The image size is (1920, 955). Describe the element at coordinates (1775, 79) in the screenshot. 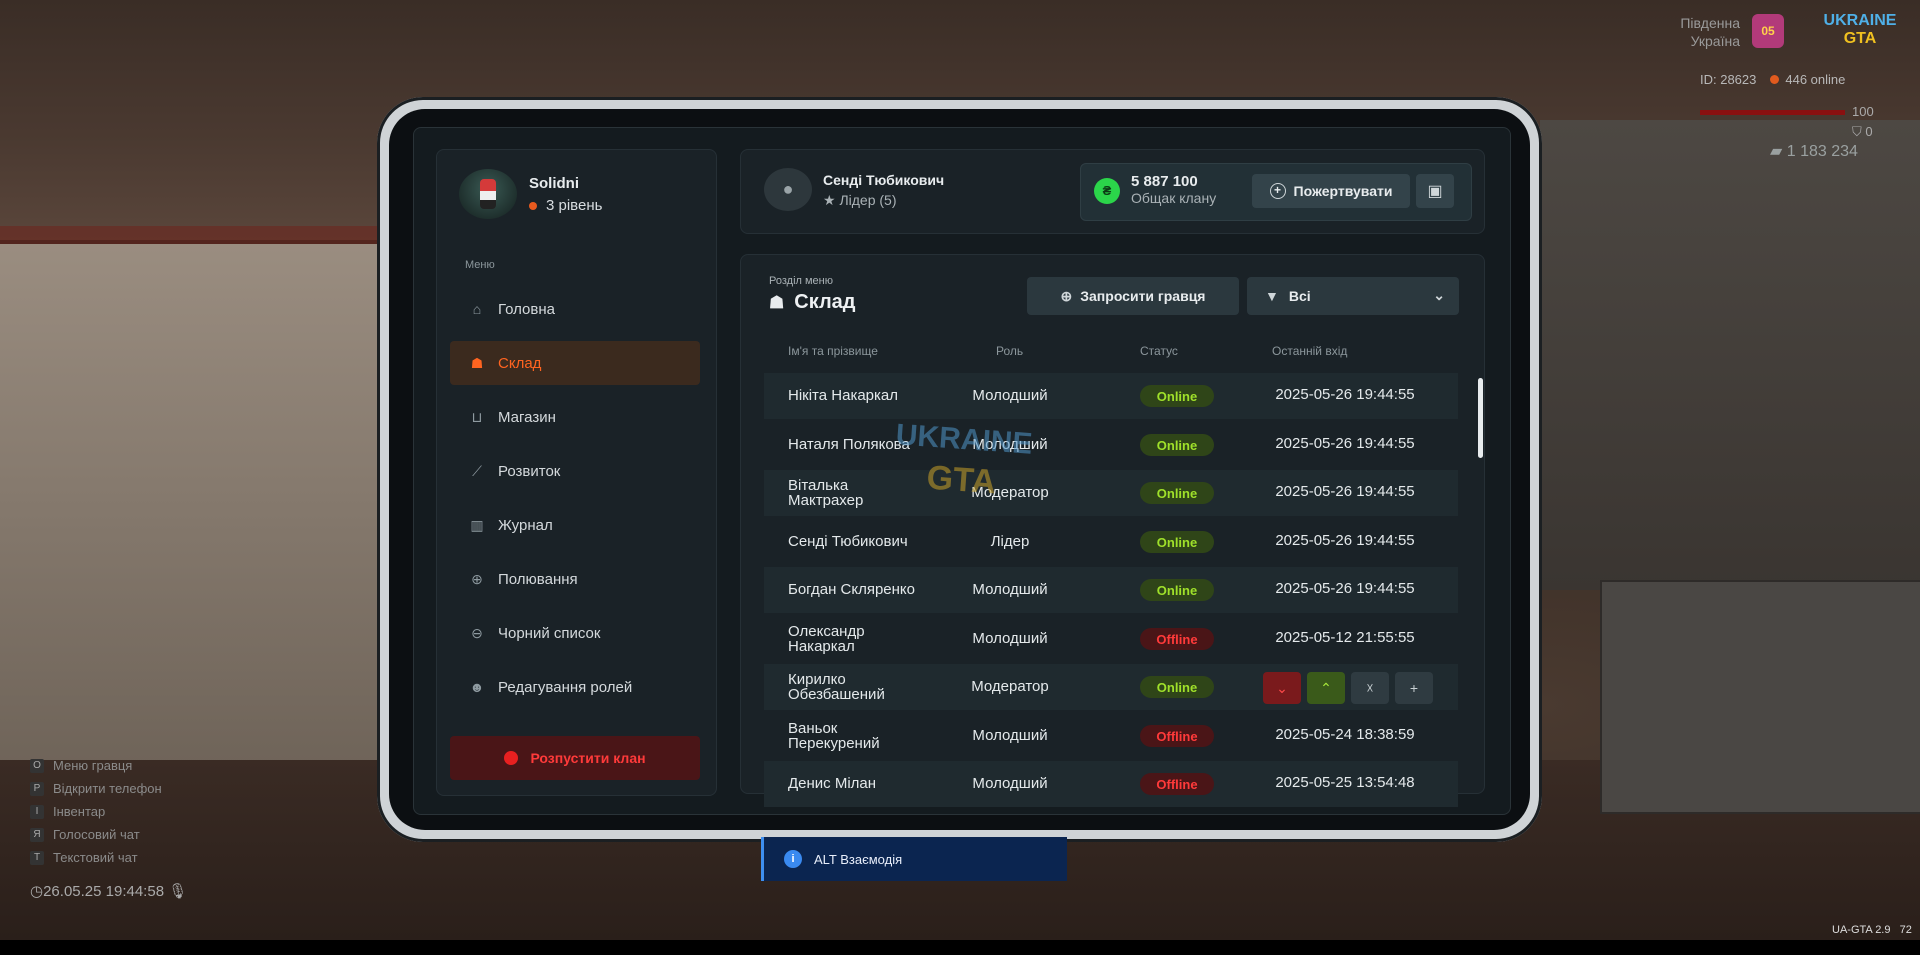

I see `online-dot-icon` at that location.